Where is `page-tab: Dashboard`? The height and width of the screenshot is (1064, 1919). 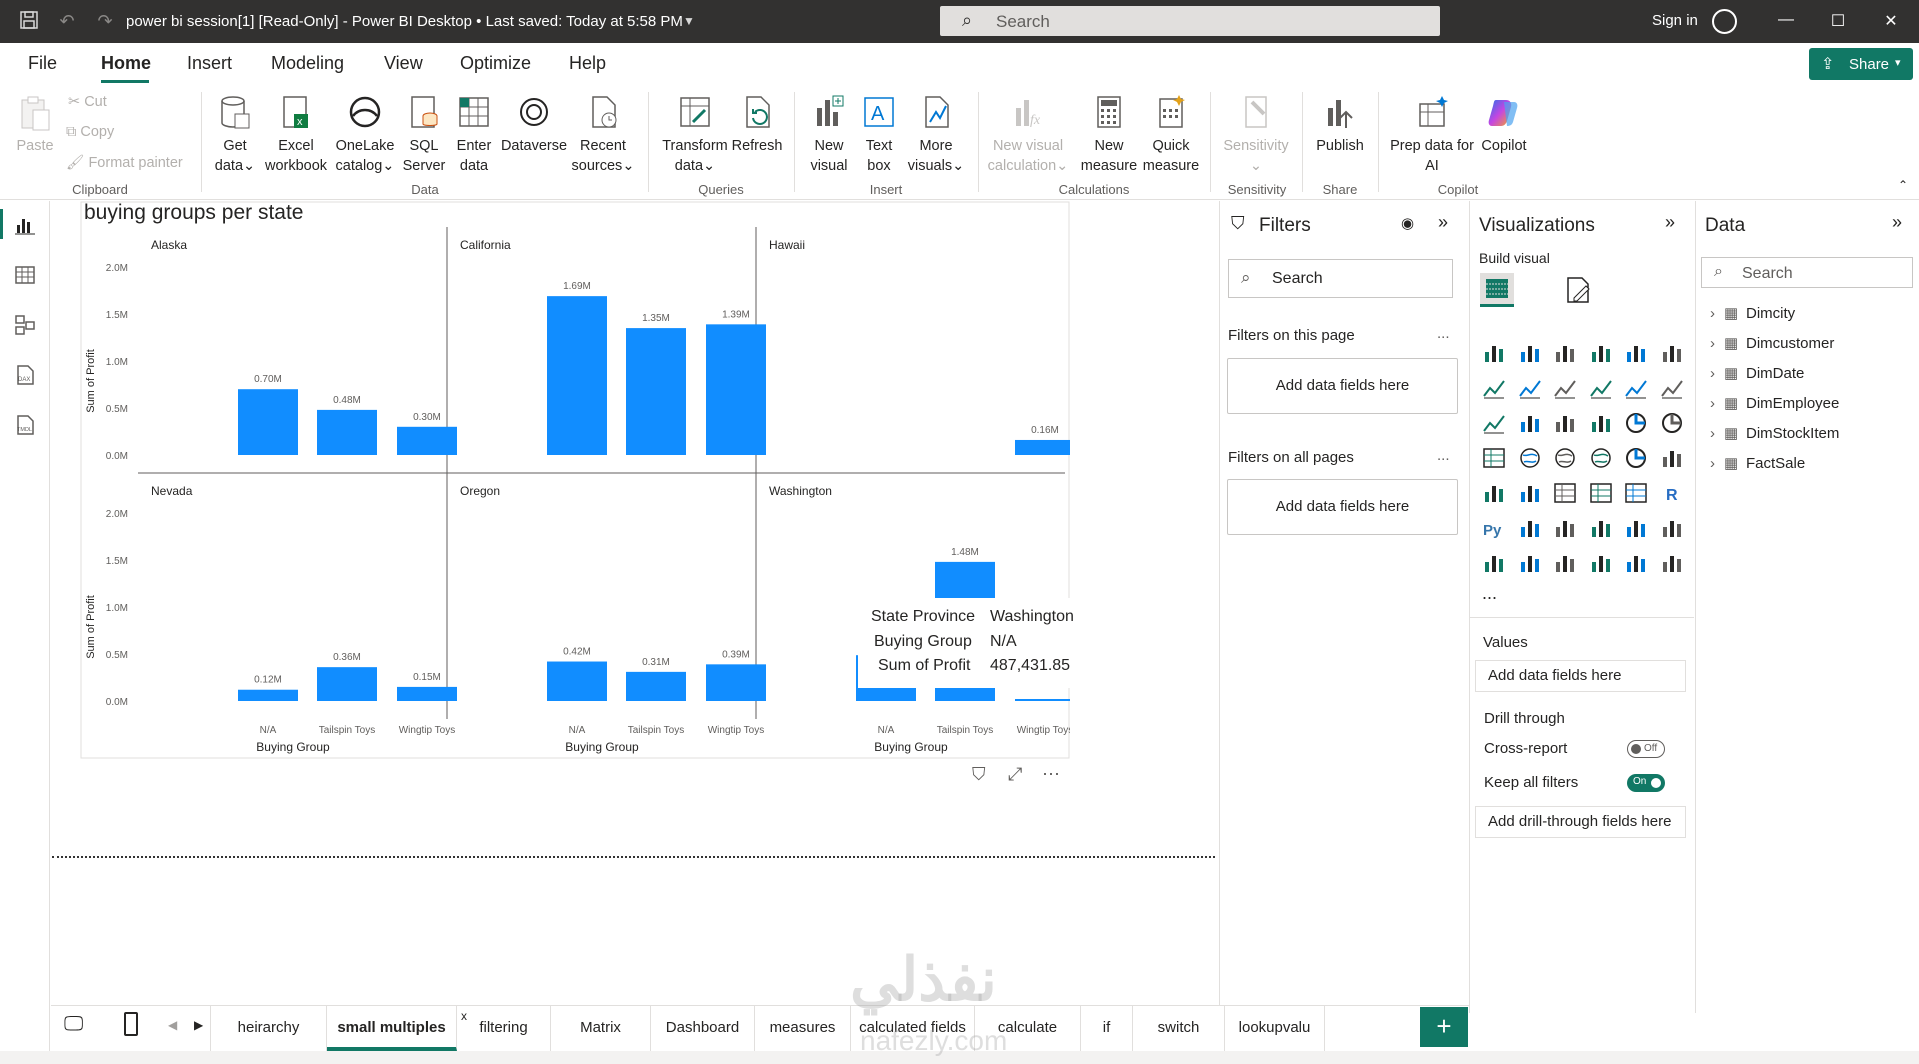 page-tab: Dashboard is located at coordinates (703, 1028).